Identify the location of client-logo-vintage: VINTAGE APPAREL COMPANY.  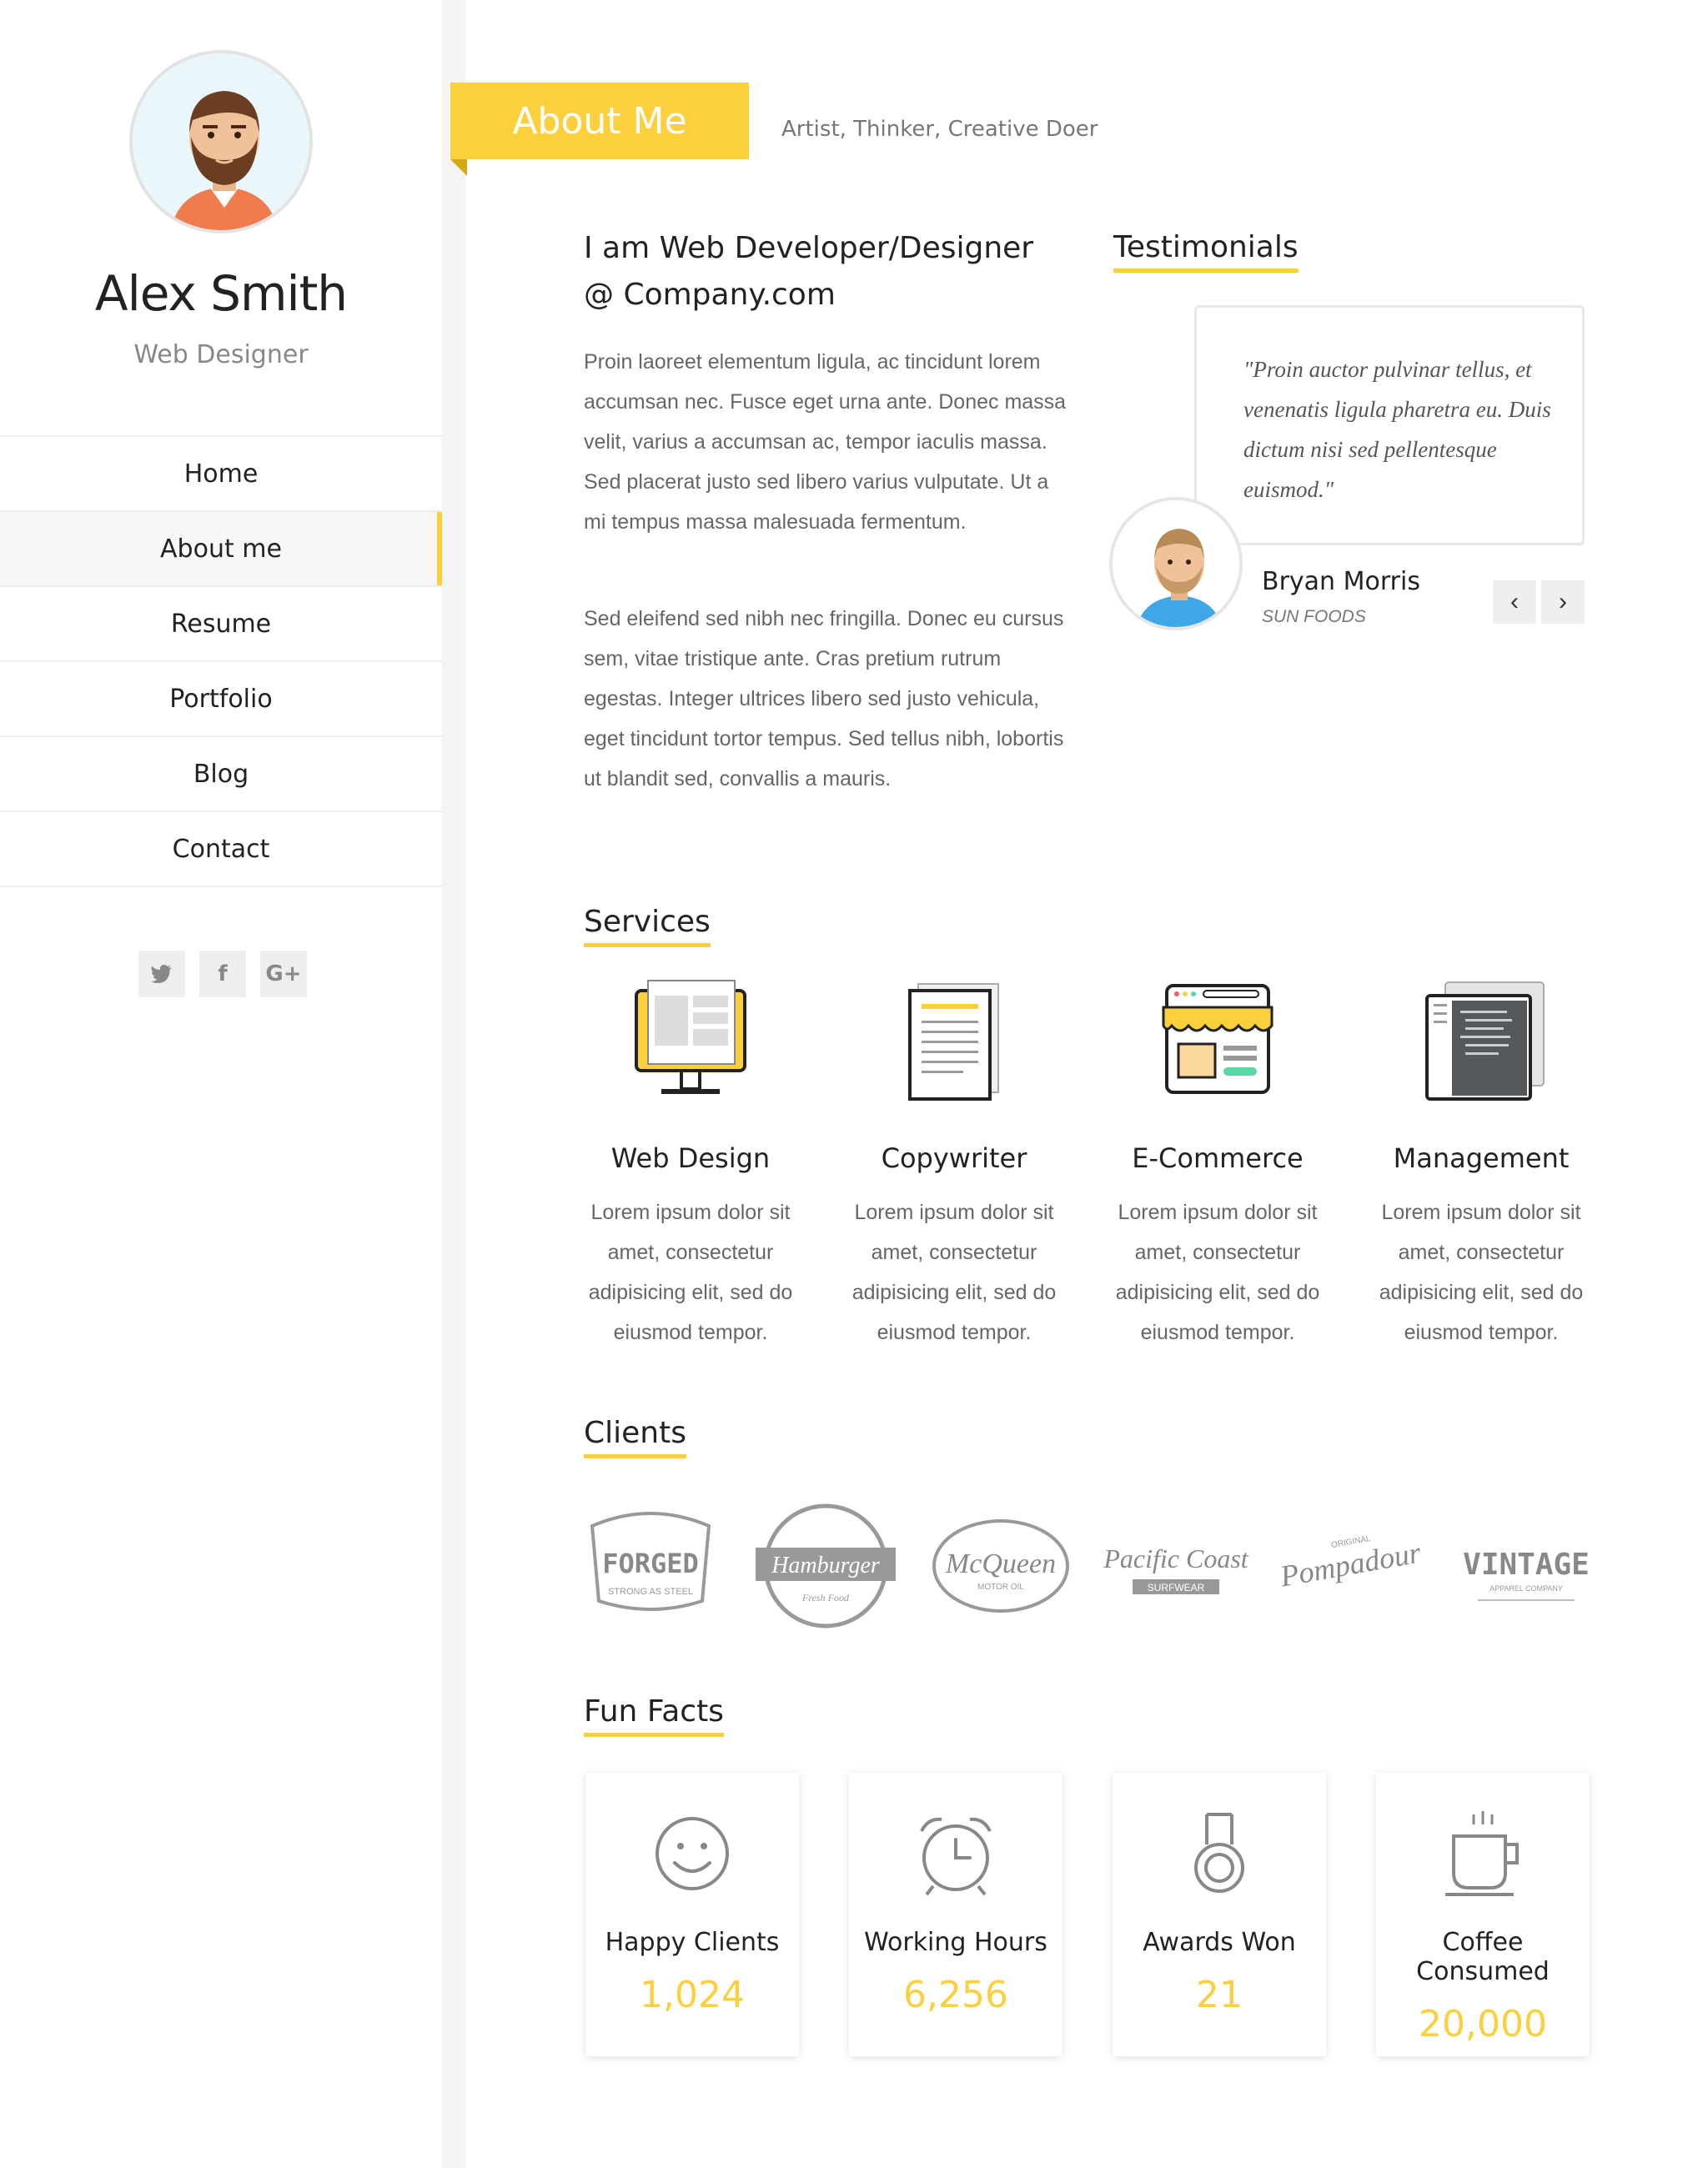
(1526, 1566).